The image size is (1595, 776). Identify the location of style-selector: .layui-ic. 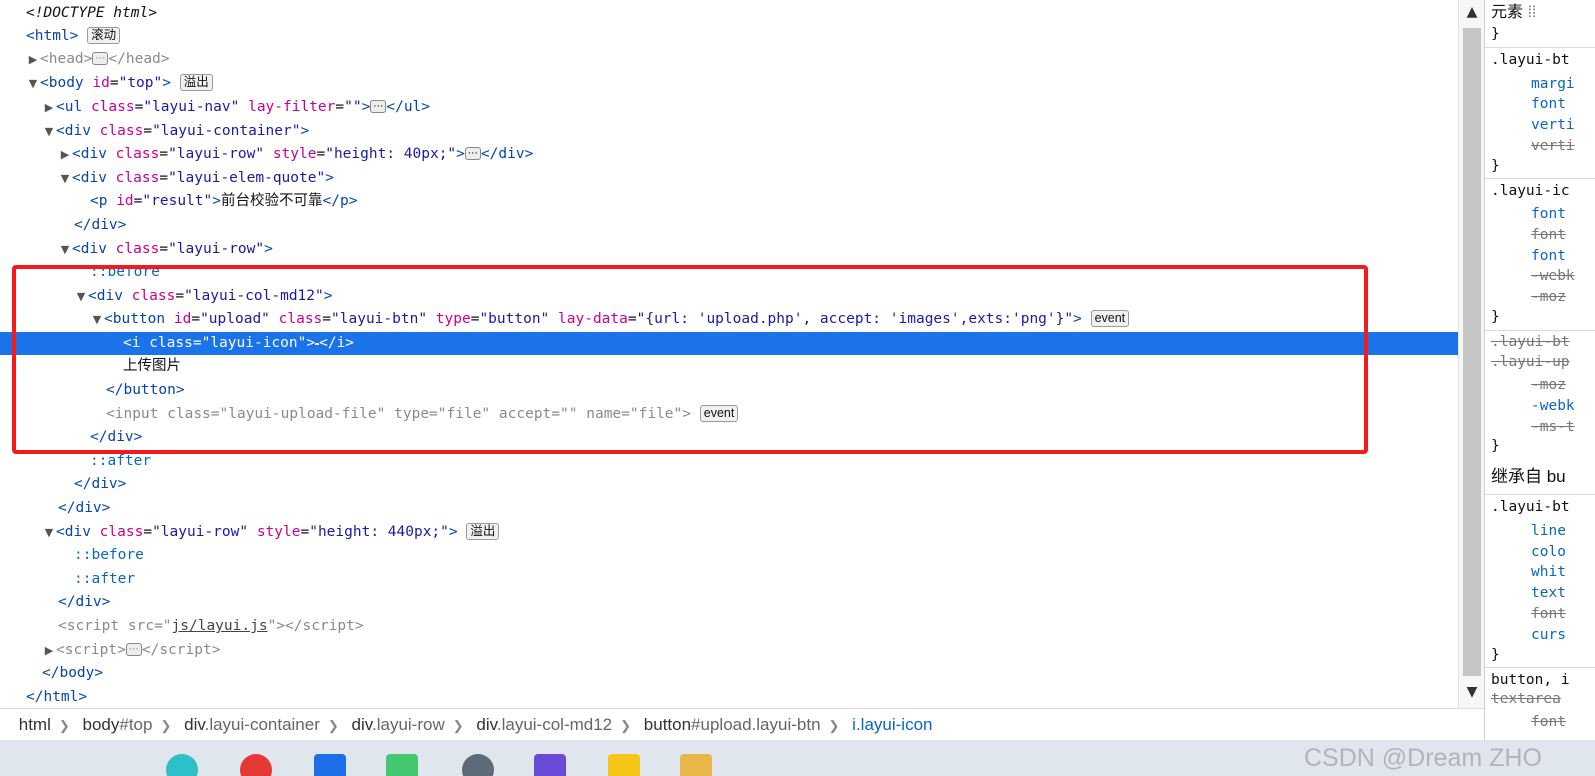
(1530, 191).